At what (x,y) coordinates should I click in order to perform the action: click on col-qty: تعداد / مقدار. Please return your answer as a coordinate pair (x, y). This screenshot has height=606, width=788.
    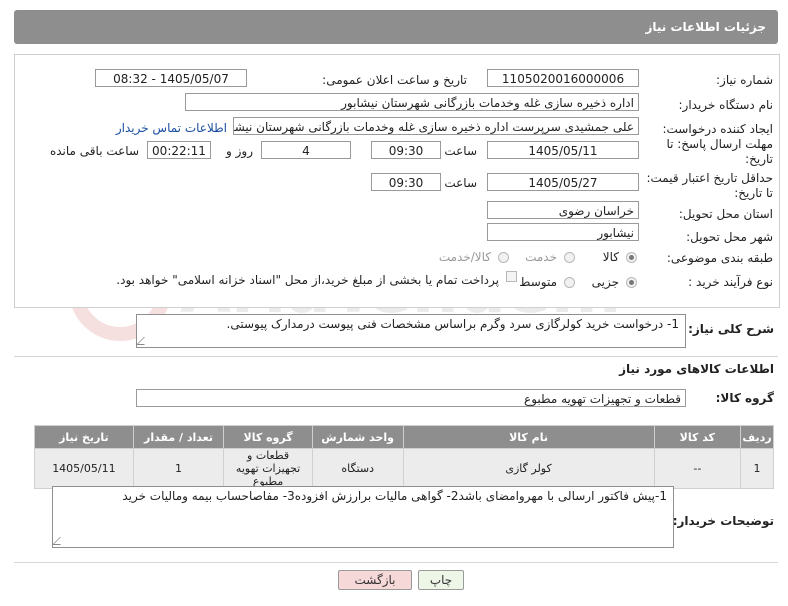
    Looking at the image, I should click on (178, 437).